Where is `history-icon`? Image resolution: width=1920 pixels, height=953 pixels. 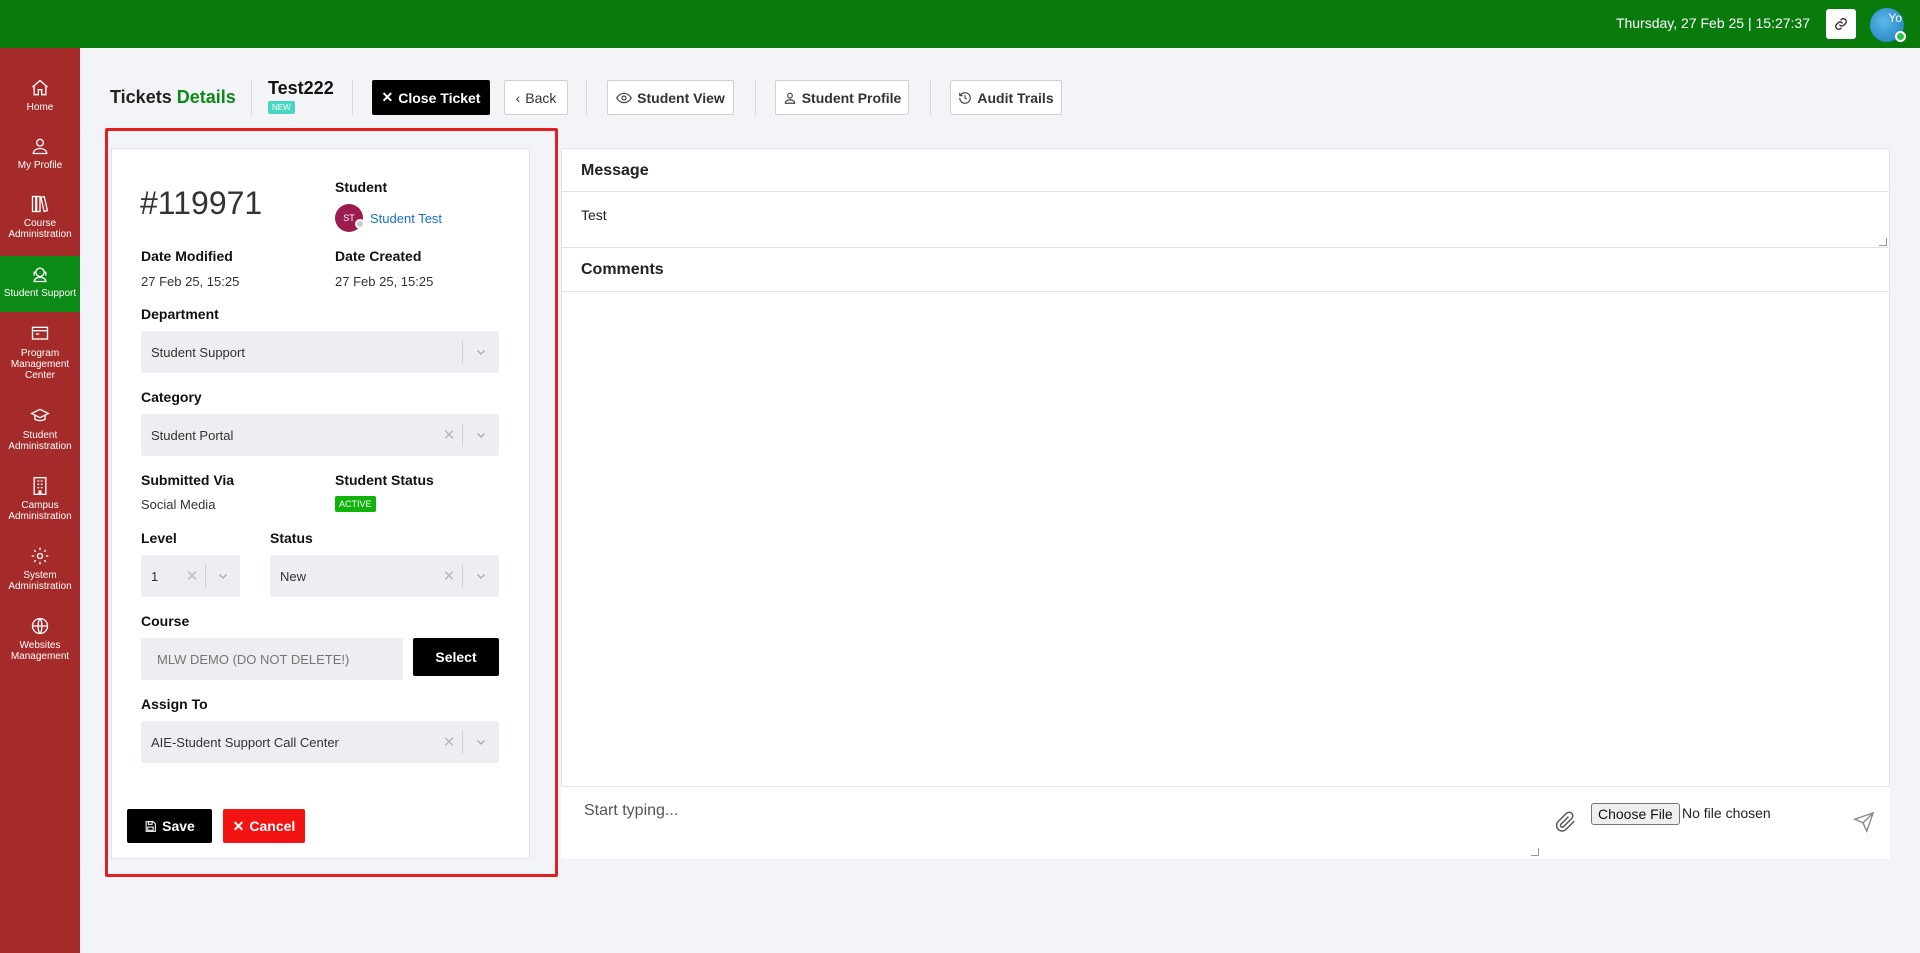 history-icon is located at coordinates (965, 97).